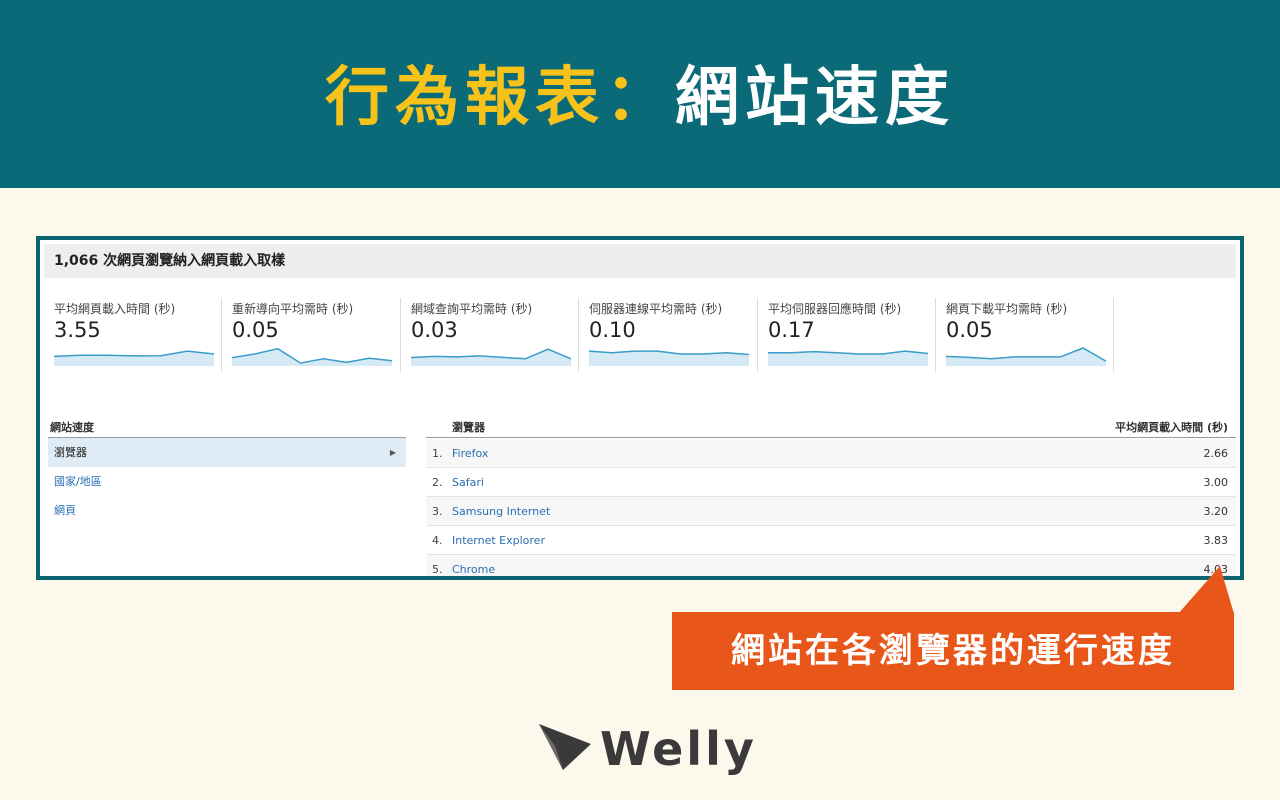 The height and width of the screenshot is (800, 1280). I want to click on table-header: 瀏覽器 平均網頁載入時間 (秒), so click(831, 428).